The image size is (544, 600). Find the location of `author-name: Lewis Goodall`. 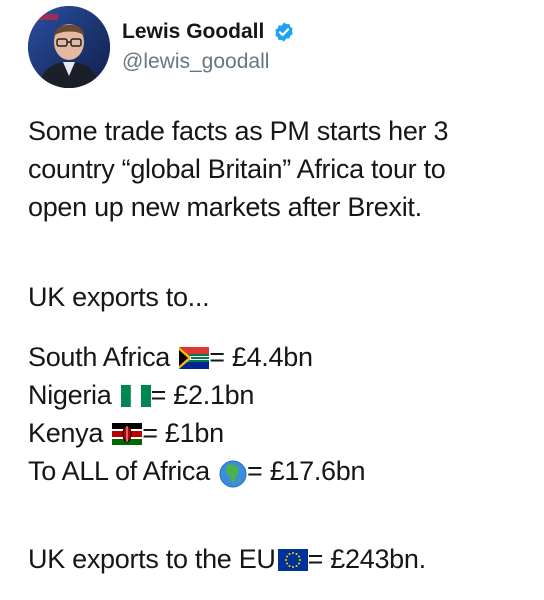

author-name: Lewis Goodall is located at coordinates (193, 32).